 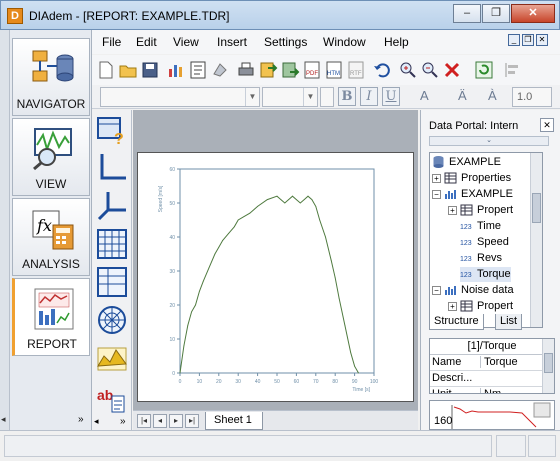 I want to click on refresh-icon, so click(x=484, y=70).